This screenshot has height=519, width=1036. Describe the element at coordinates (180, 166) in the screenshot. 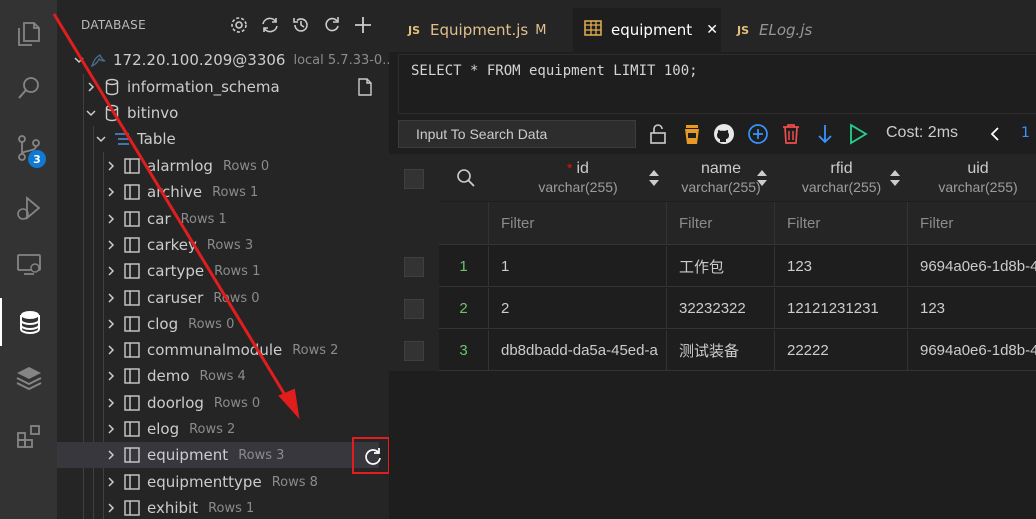

I see `table-name: alarmlog` at that location.